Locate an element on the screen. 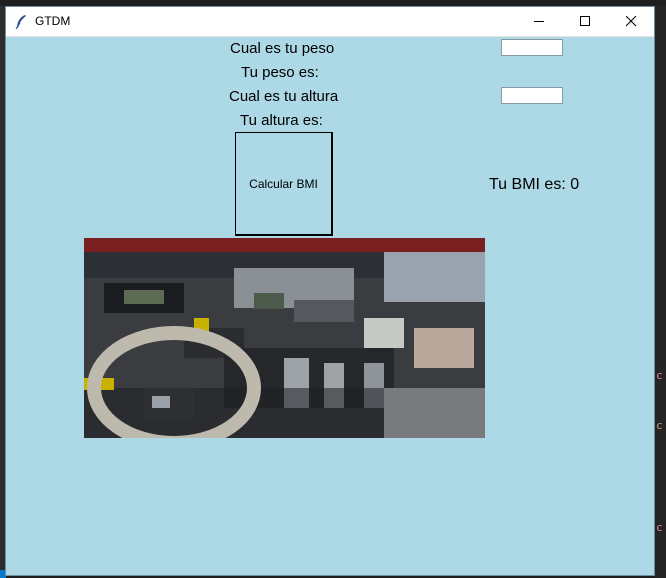 This screenshot has height=578, width=666. peso-input is located at coordinates (532, 47).